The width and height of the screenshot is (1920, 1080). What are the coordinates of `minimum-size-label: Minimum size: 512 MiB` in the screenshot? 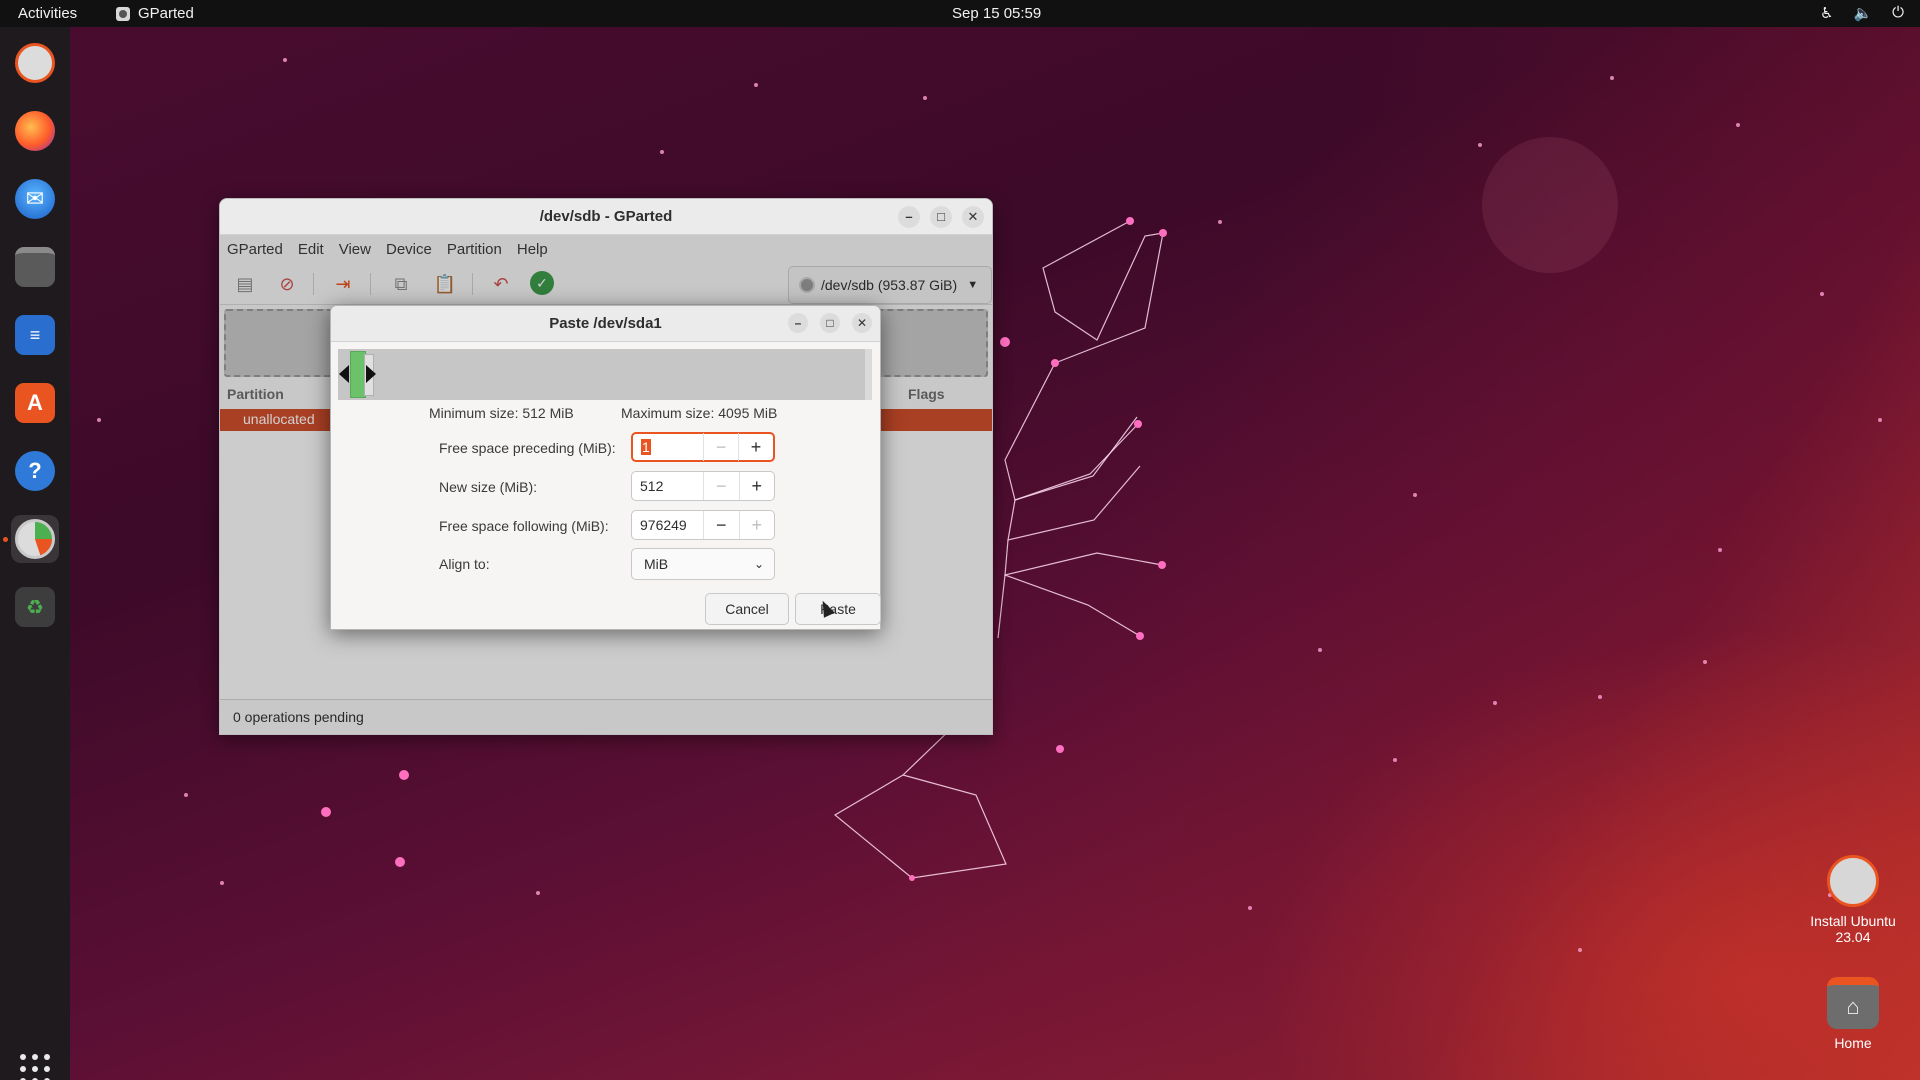 It's located at (501, 413).